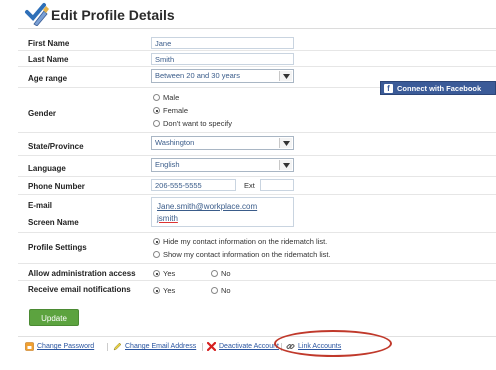 The height and width of the screenshot is (370, 496). What do you see at coordinates (29, 346) in the screenshot?
I see `lock-icon` at bounding box center [29, 346].